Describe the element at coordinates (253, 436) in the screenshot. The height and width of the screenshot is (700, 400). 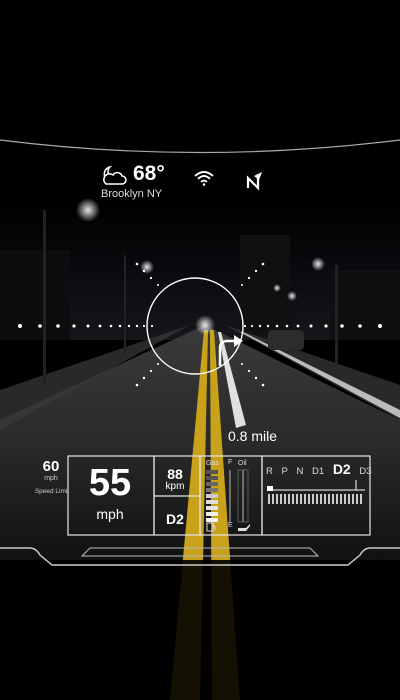
I see `distance-to-turn: 0.8 mile` at that location.